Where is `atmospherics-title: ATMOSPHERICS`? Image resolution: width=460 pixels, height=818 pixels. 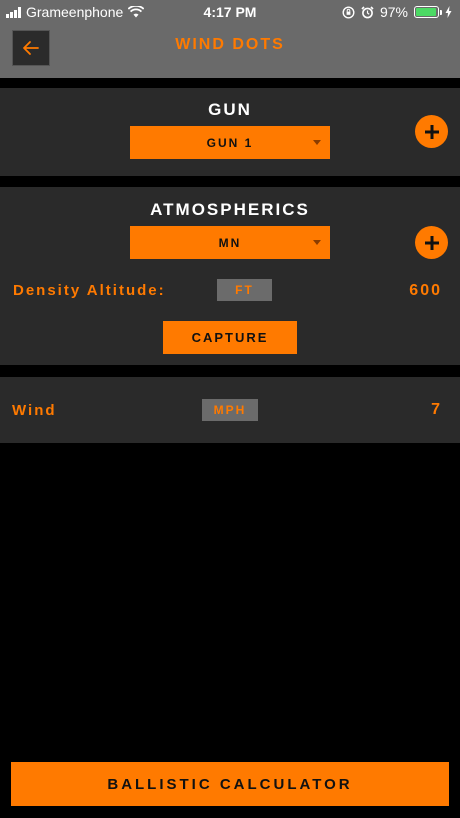
atmospherics-title: ATMOSPHERICS is located at coordinates (230, 209).